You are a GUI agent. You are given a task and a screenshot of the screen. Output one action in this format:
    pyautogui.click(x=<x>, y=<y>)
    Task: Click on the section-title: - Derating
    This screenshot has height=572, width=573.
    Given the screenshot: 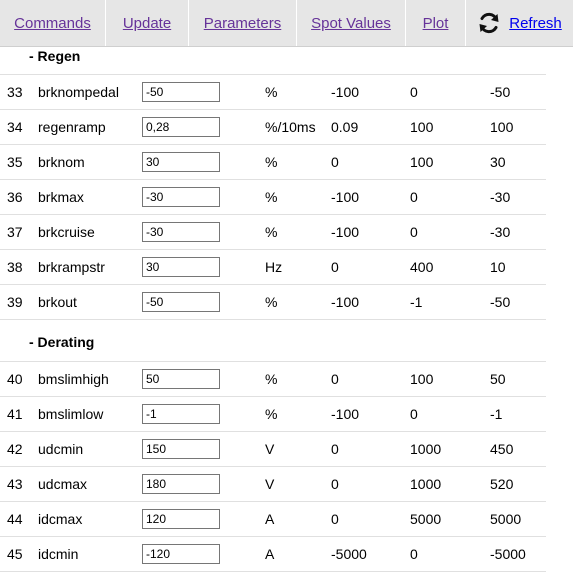 What is the action you would take?
    pyautogui.click(x=62, y=342)
    